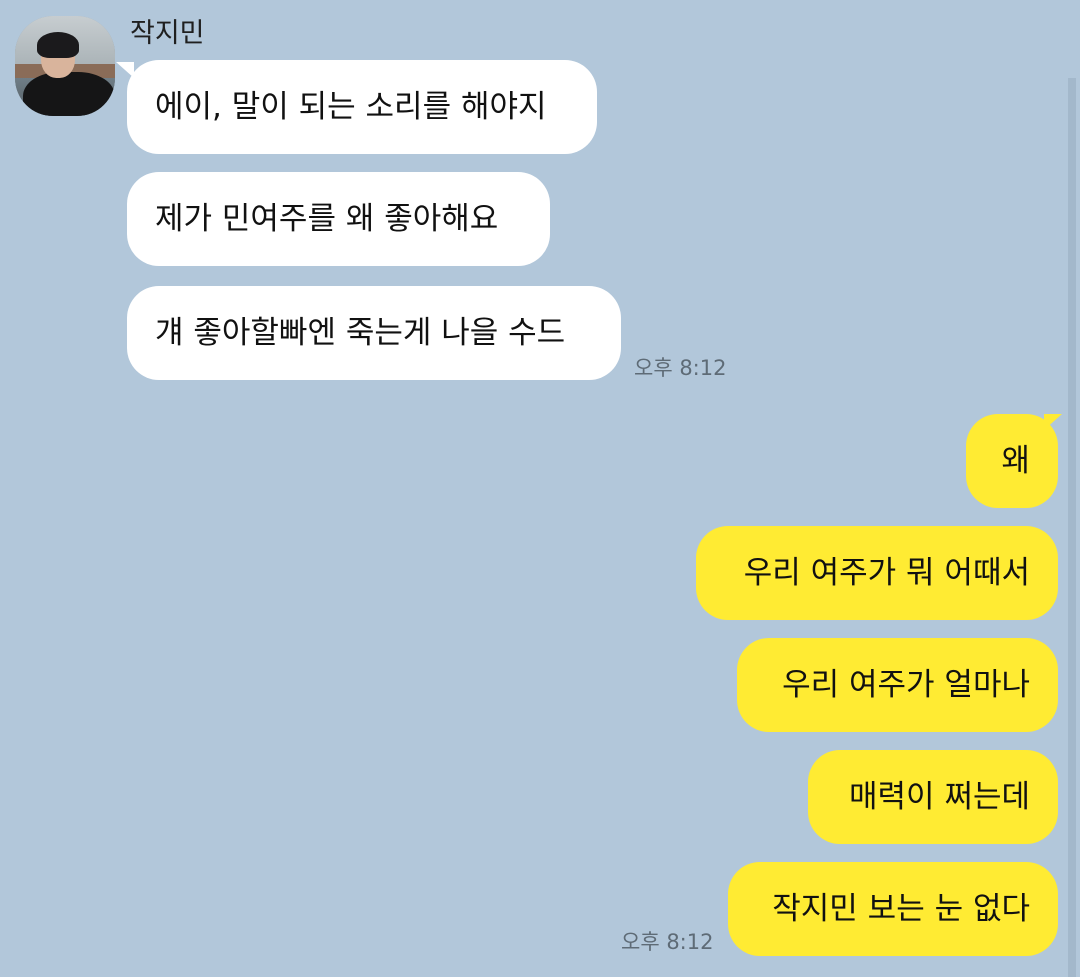 This screenshot has width=1080, height=977. Describe the element at coordinates (374, 333) in the screenshot. I see `received-message: 걔 좋아할빠엔 죽는게 나을 수드` at that location.